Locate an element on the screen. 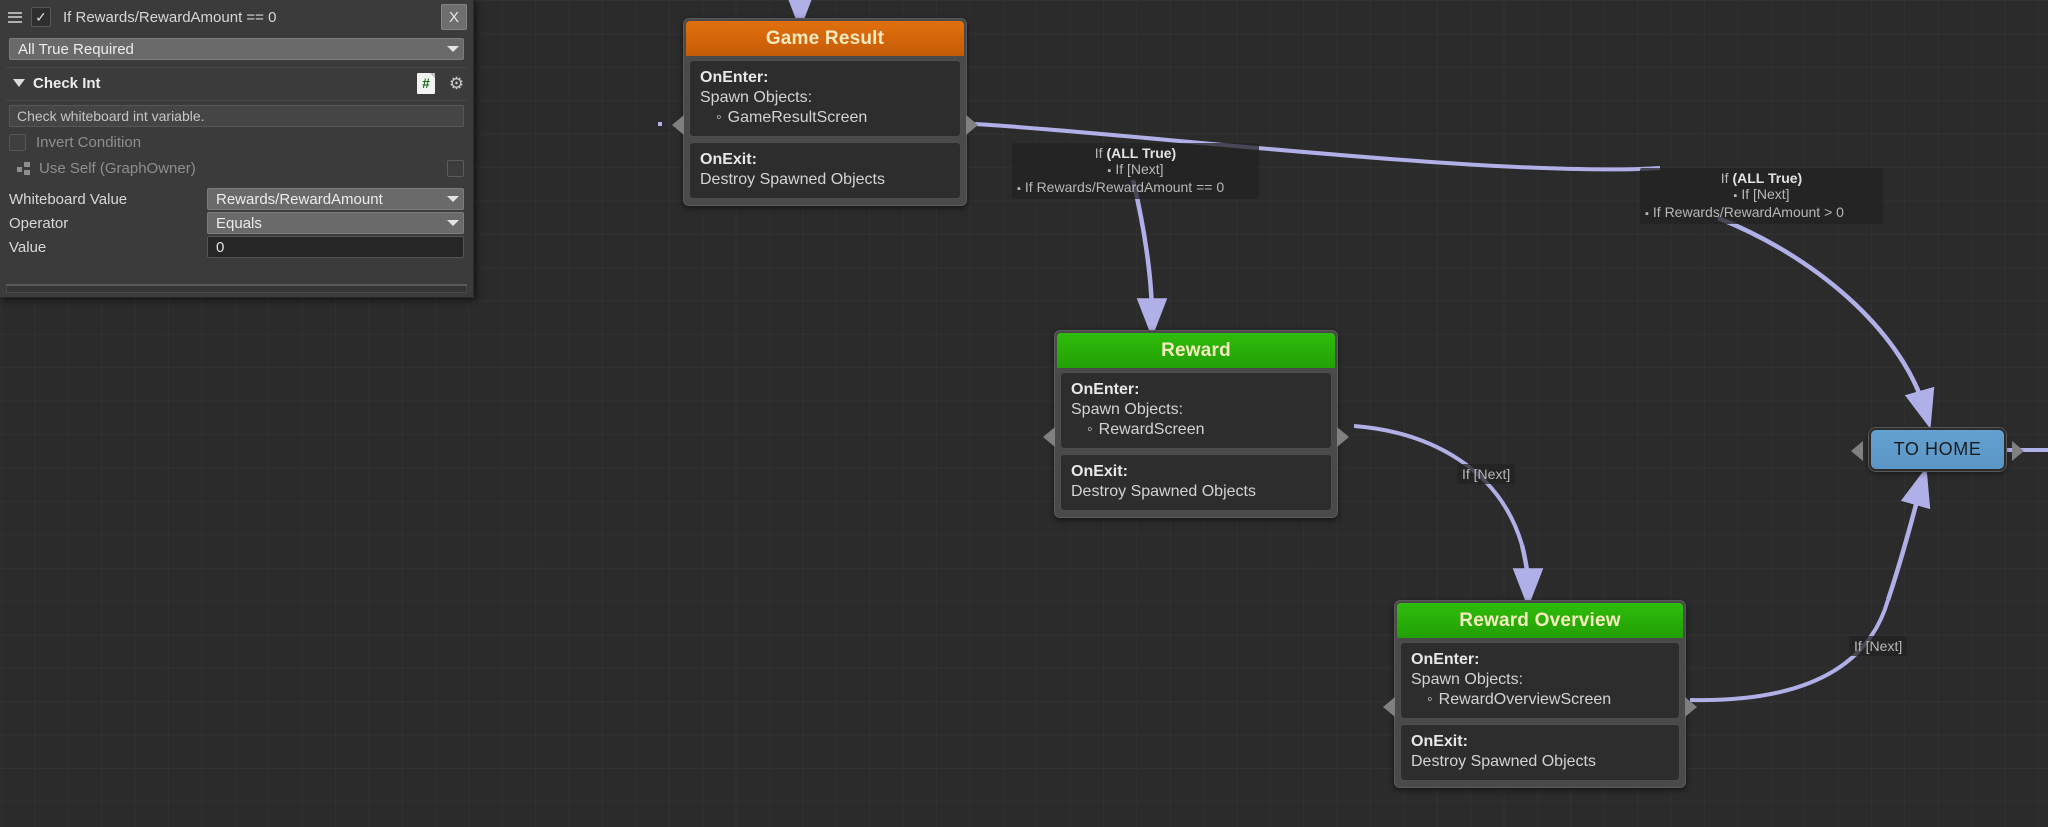  invert-condition-row: Invert Condition is located at coordinates (236, 139).